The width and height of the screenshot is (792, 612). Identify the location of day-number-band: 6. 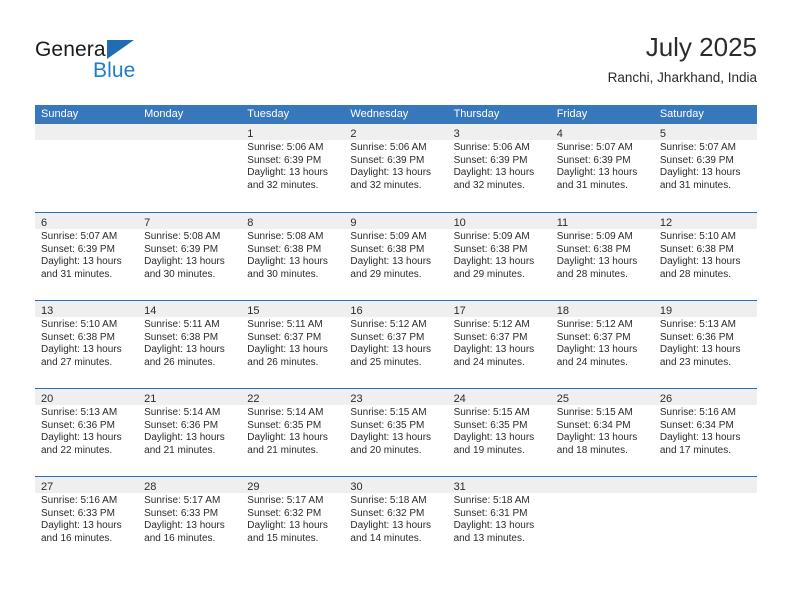
(87, 221).